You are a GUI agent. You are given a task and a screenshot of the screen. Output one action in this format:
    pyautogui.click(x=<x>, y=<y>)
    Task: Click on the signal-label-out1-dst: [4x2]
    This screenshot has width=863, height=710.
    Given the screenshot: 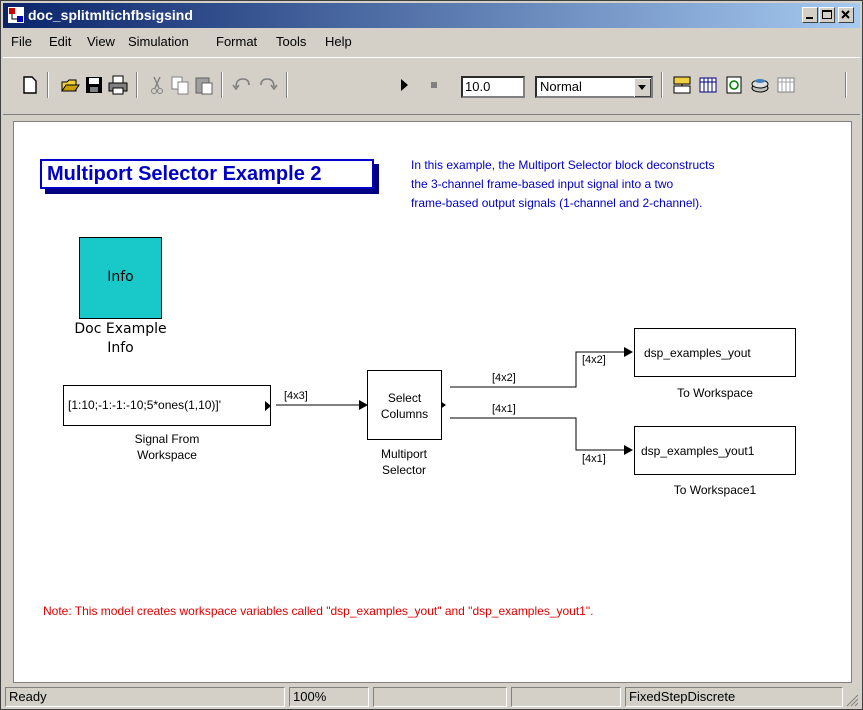 What is the action you would take?
    pyautogui.click(x=594, y=360)
    